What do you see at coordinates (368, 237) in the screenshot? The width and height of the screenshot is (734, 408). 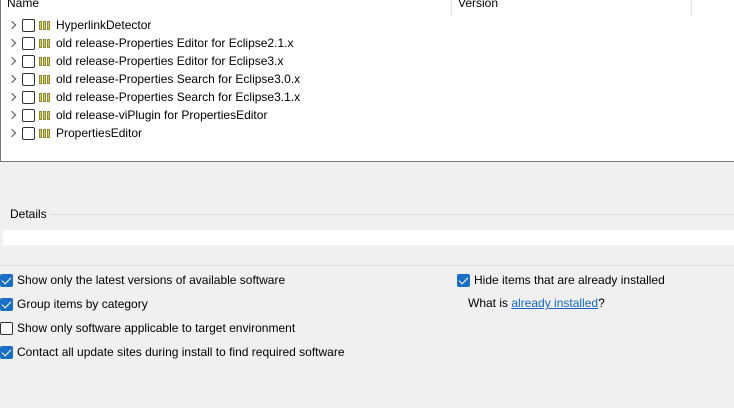 I see `details-text` at bounding box center [368, 237].